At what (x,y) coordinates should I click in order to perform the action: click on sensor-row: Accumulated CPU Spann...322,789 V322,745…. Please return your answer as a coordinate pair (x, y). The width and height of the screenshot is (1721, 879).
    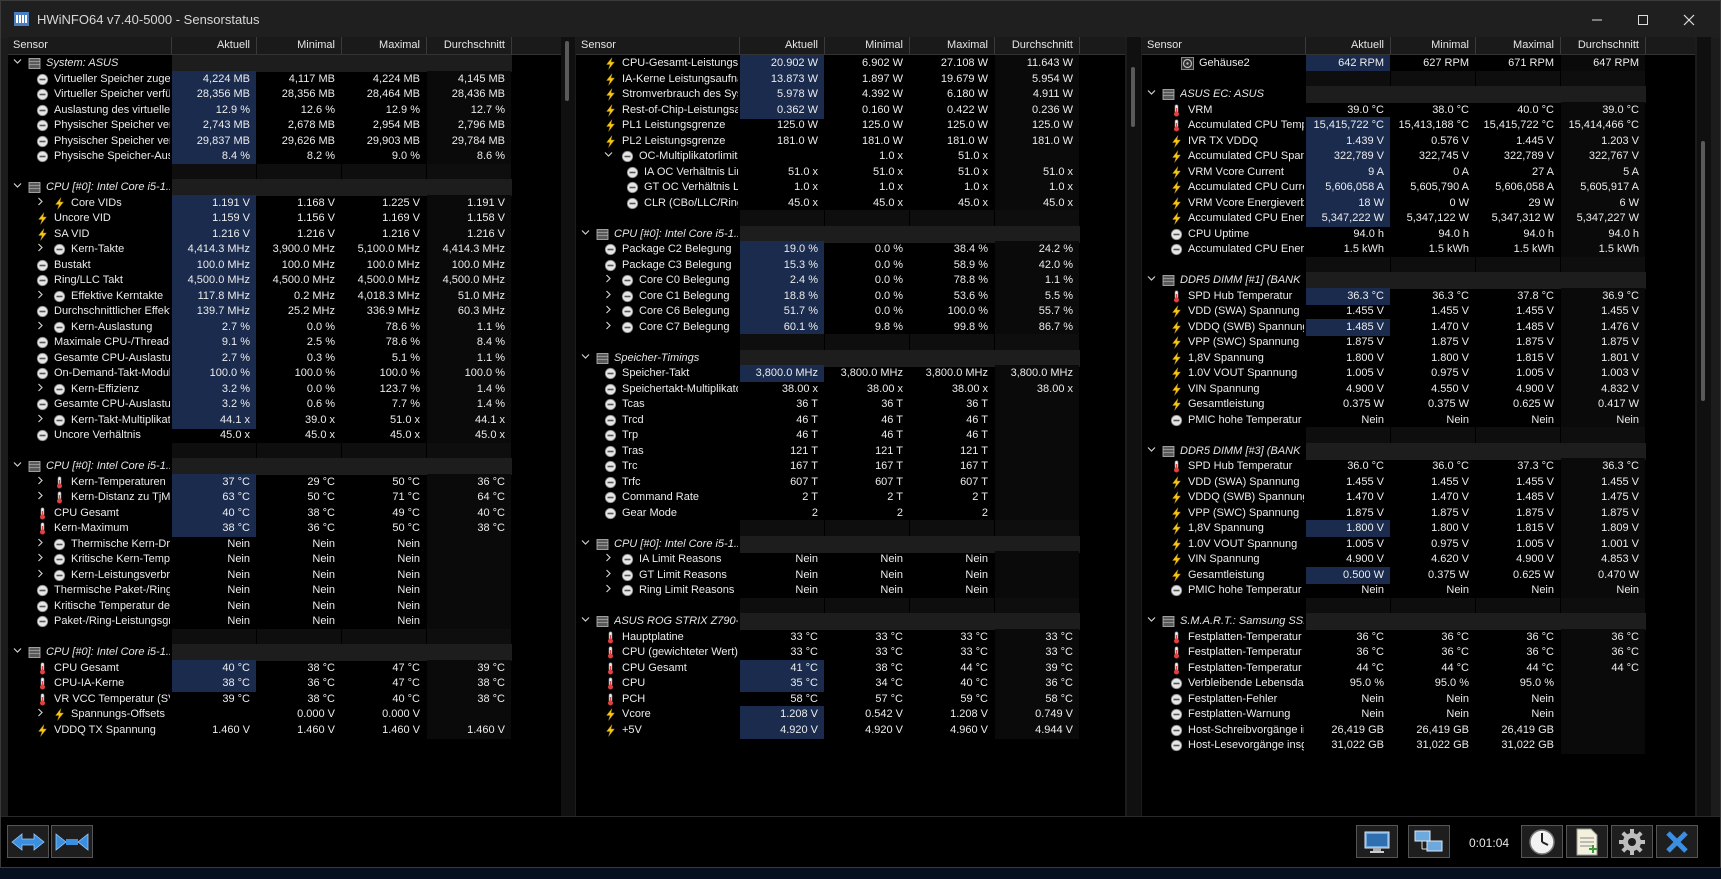
    Looking at the image, I should click on (1418, 156).